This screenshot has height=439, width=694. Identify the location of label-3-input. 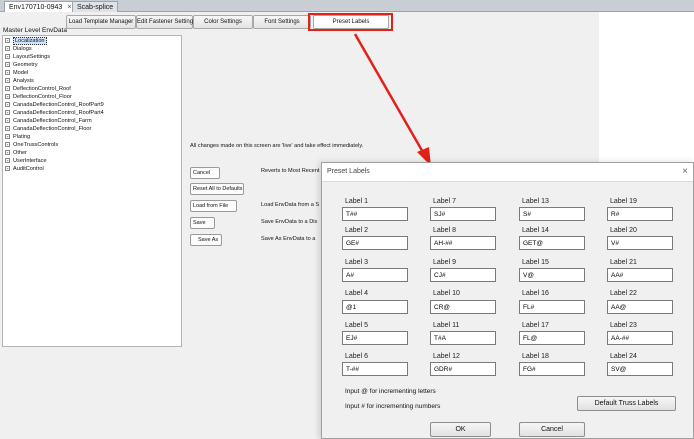
(375, 275).